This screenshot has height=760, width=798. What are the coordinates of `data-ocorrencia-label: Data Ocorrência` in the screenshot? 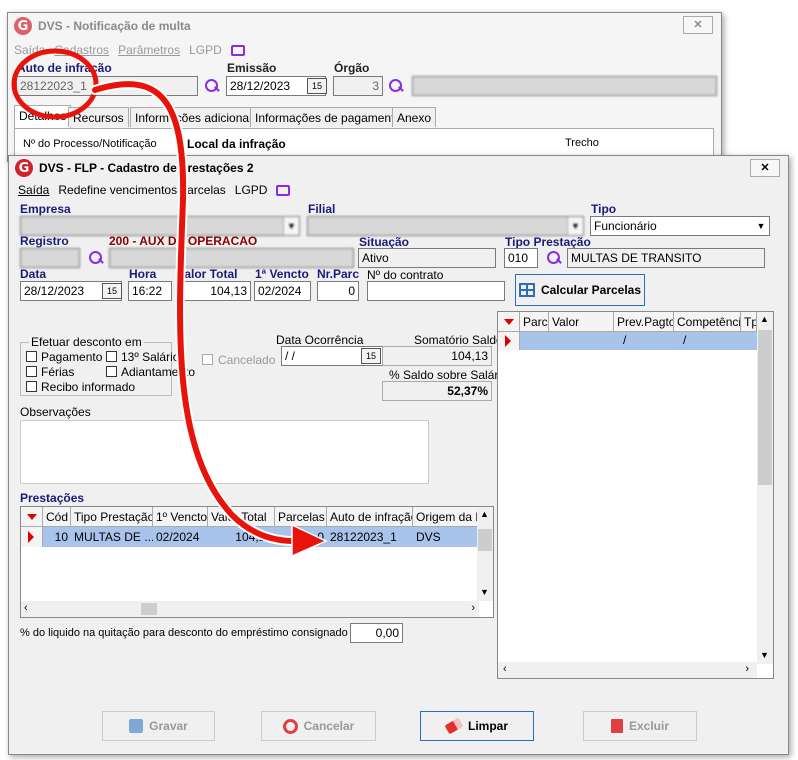 It's located at (320, 340).